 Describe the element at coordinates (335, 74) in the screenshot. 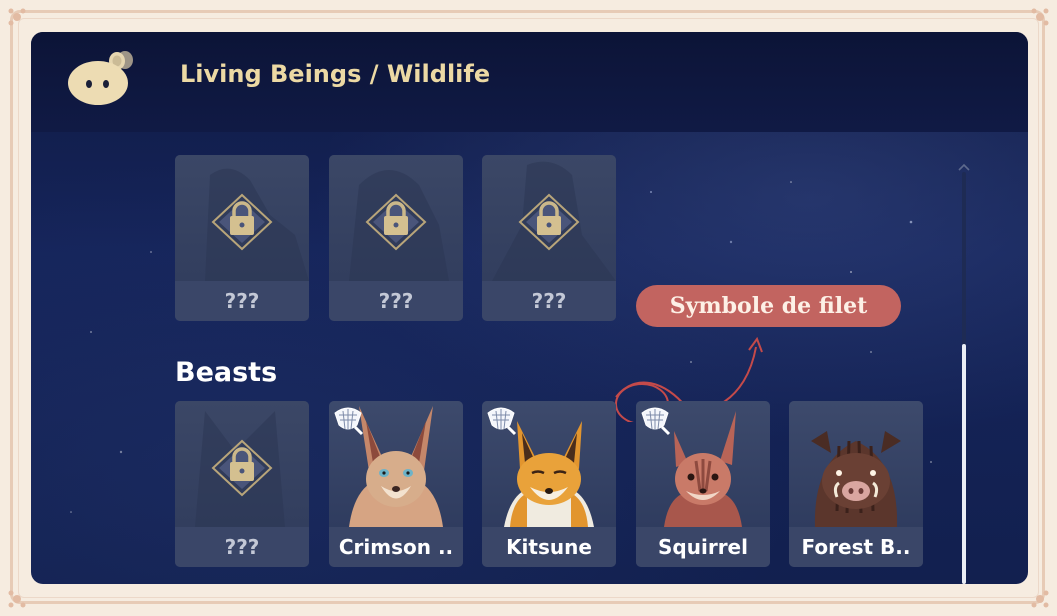

I see `page-title: Living Beings / Wildlife` at that location.